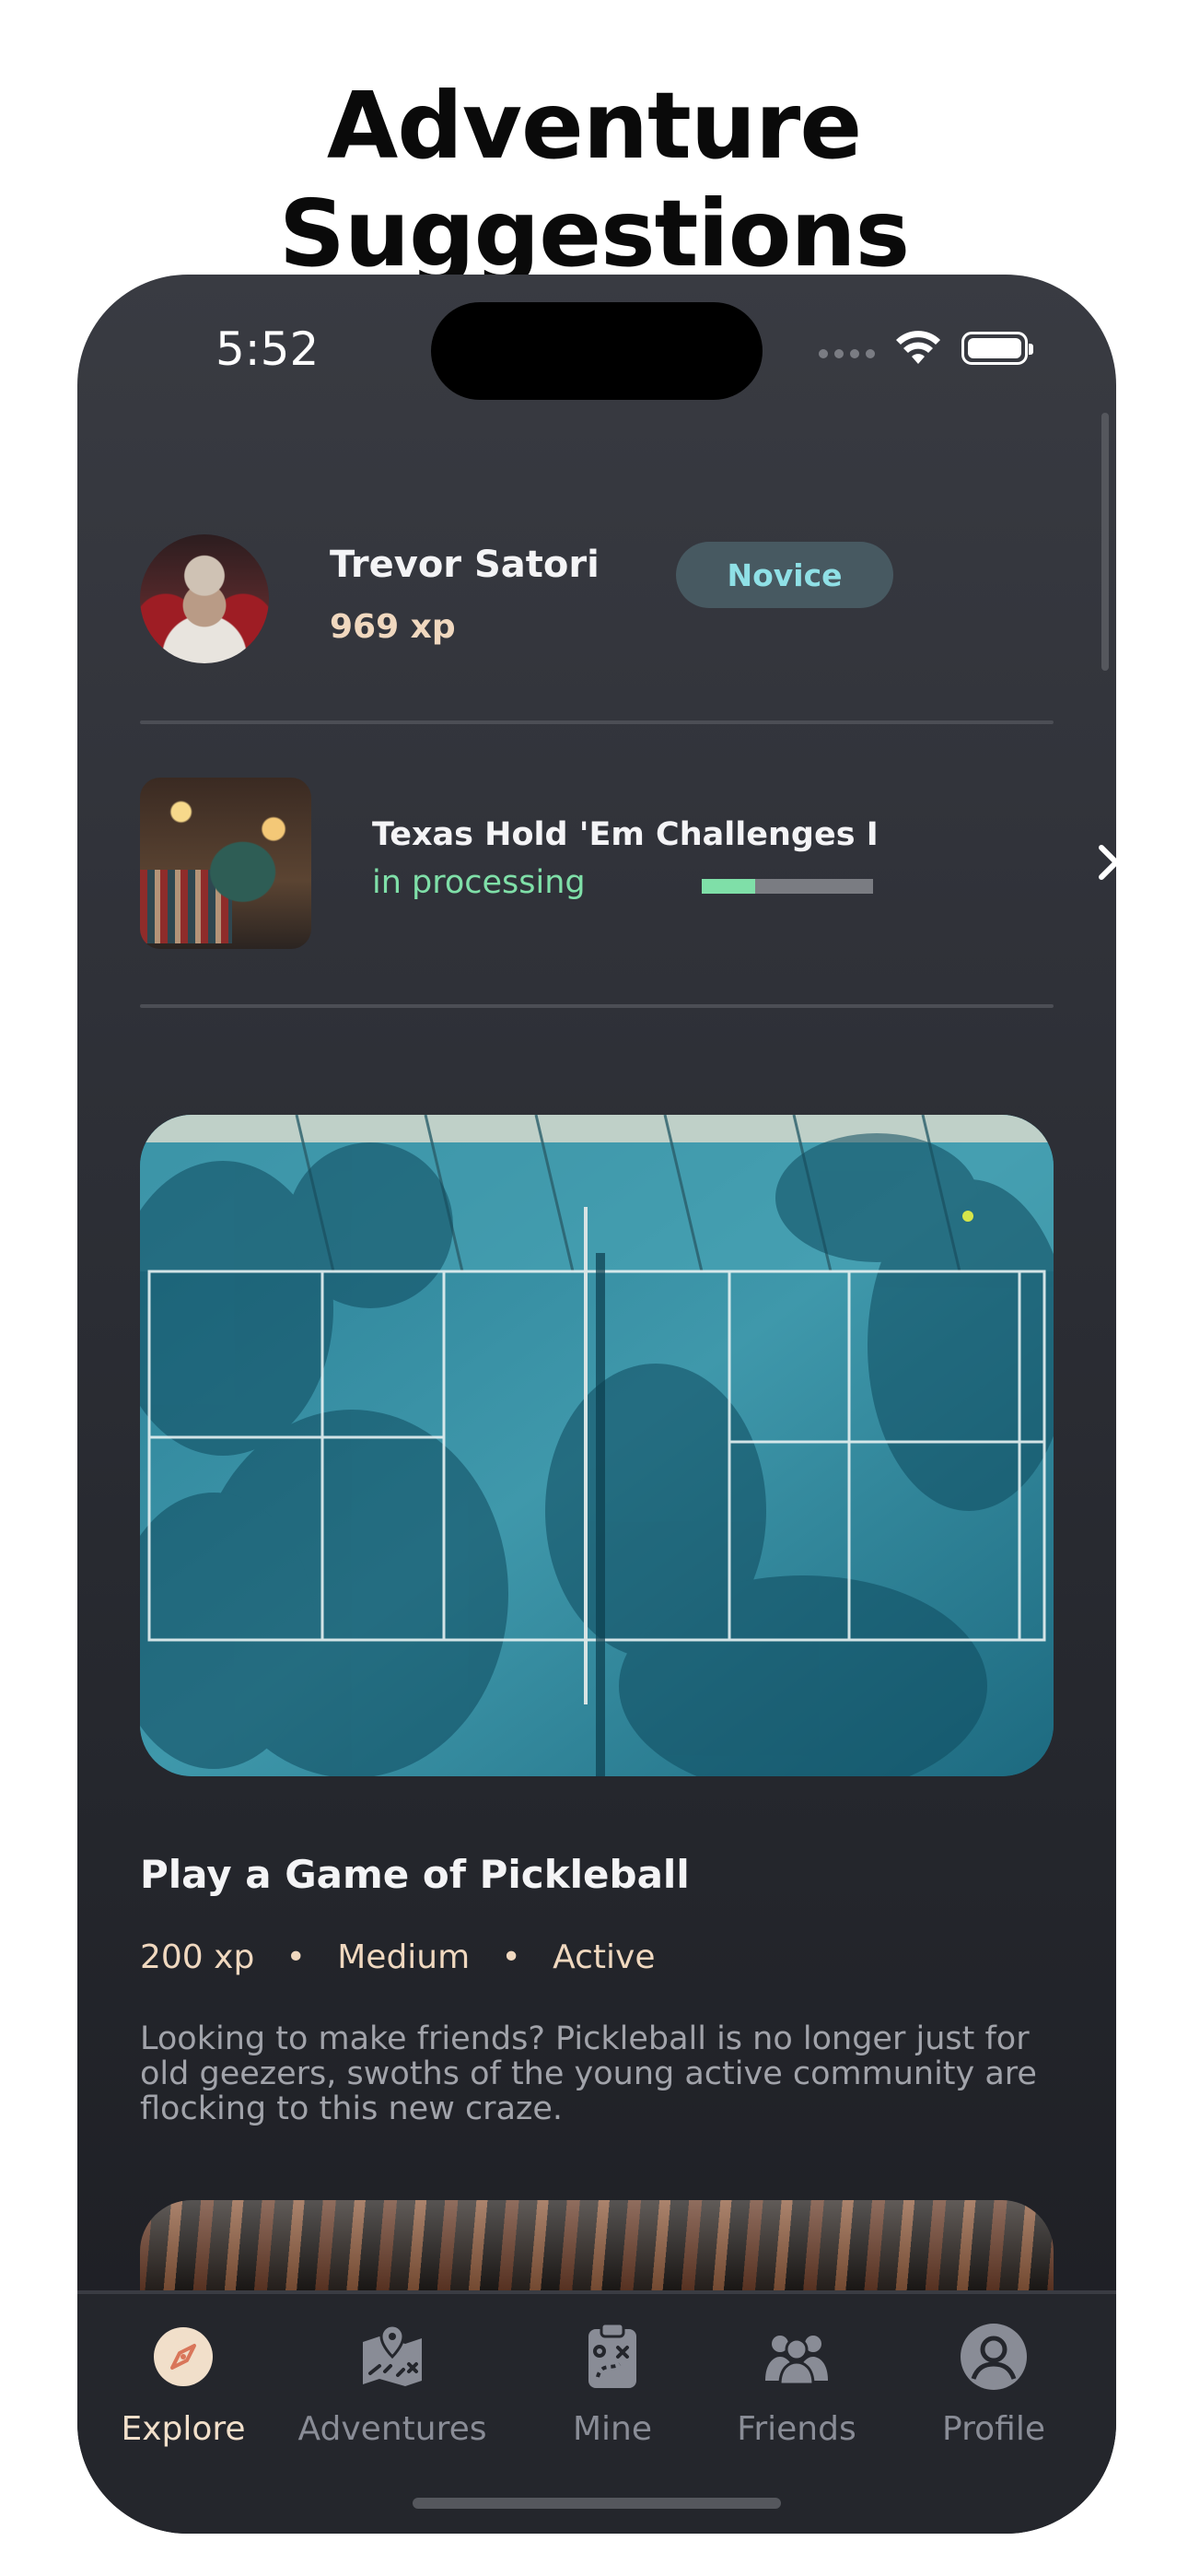 The width and height of the screenshot is (1188, 2576). I want to click on tab-mine: Mine, so click(612, 2384).